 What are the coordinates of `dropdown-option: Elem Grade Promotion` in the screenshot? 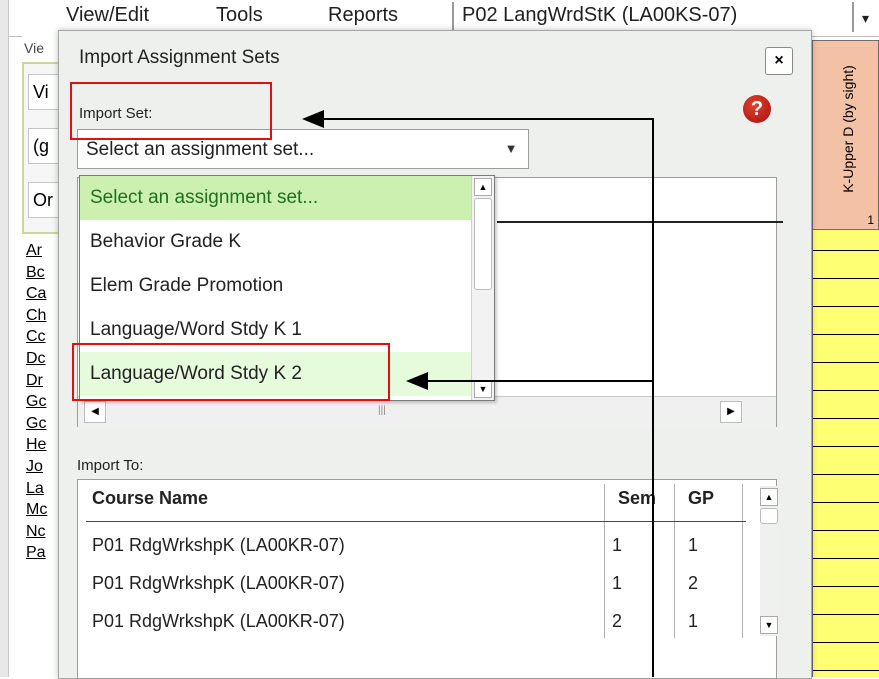 It's located at (287, 286).